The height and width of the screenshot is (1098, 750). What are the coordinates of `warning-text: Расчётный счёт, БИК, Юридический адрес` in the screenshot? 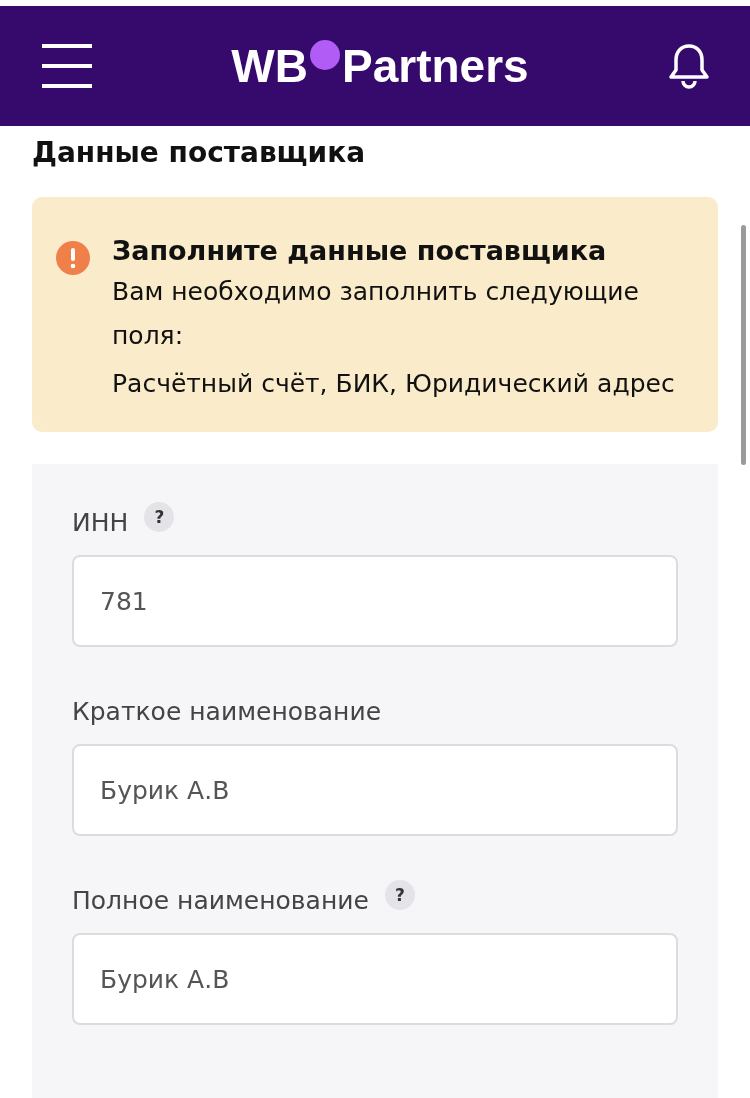 It's located at (394, 384).